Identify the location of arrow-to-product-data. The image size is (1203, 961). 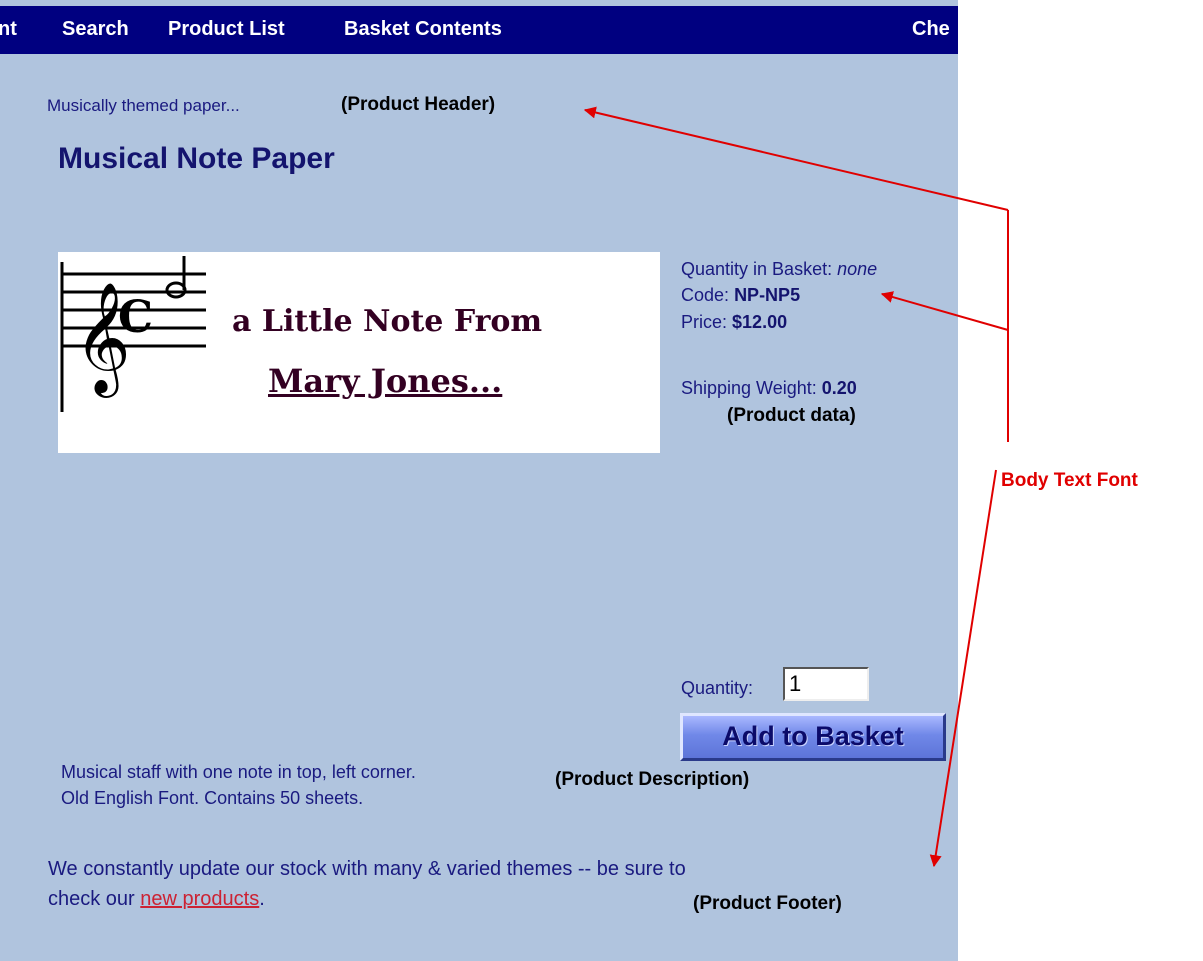
(944, 311).